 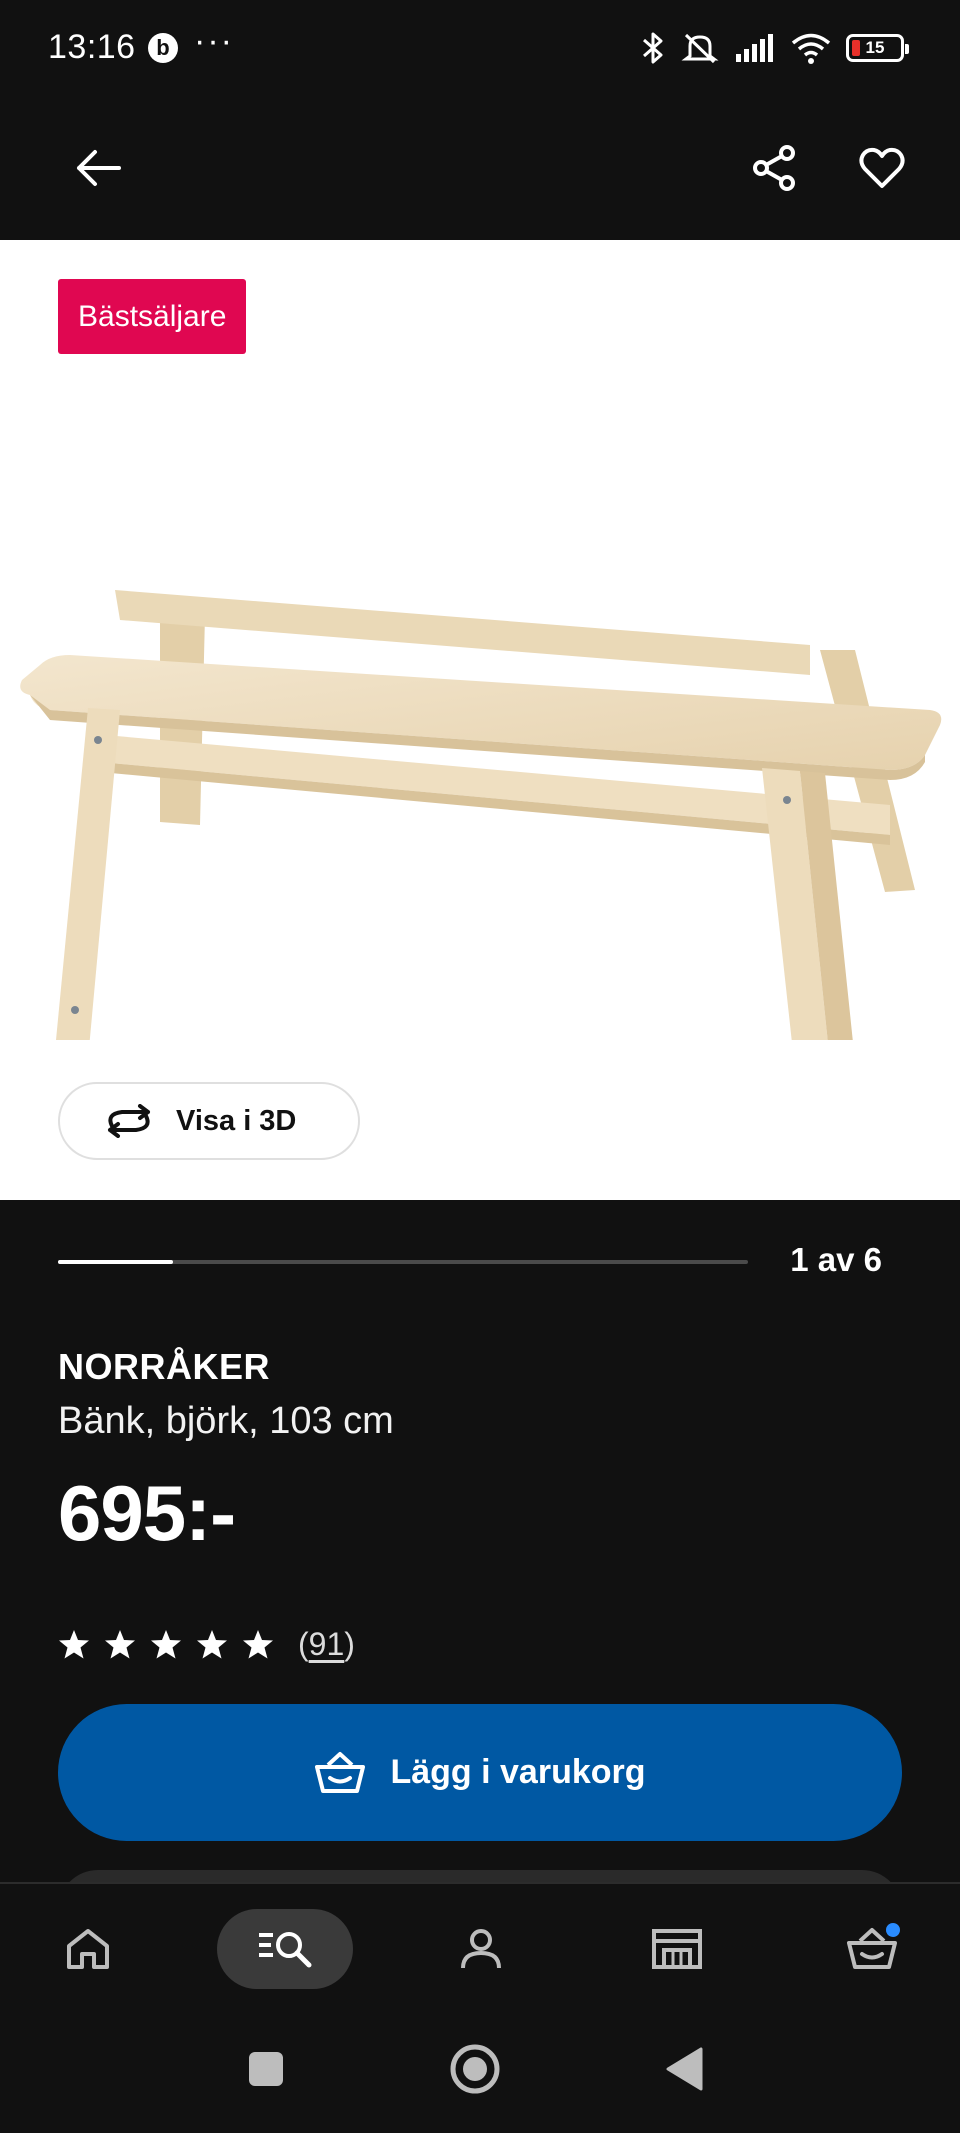 I want to click on nav-search, so click(x=285, y=1949).